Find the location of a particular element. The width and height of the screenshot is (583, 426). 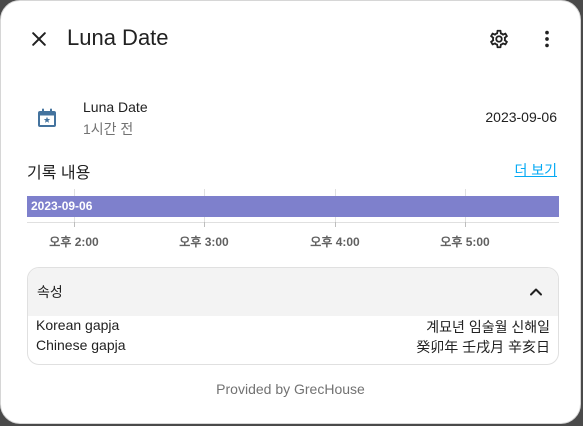

timeline-time-label: 오후 5:00 is located at coordinates (465, 242).